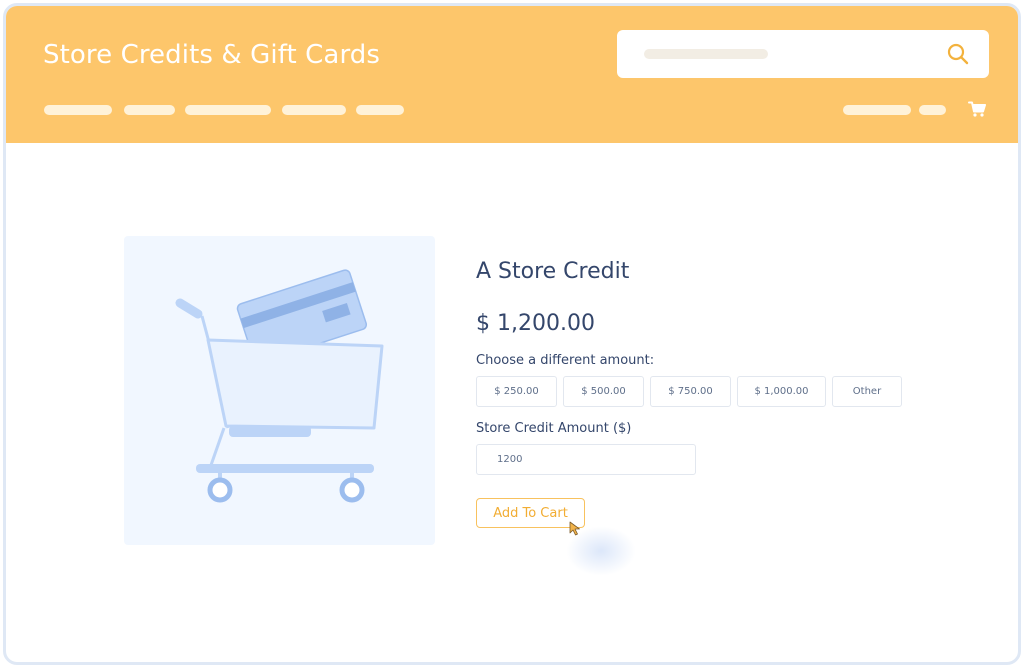  I want to click on account-link, so click(877, 110).